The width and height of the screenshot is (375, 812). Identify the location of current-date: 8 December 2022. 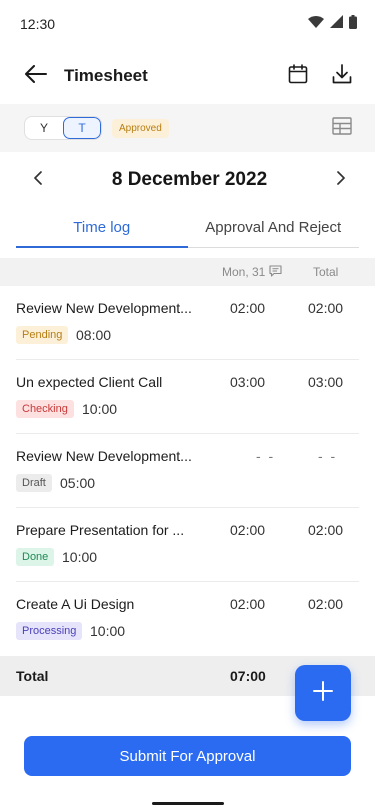
(189, 179).